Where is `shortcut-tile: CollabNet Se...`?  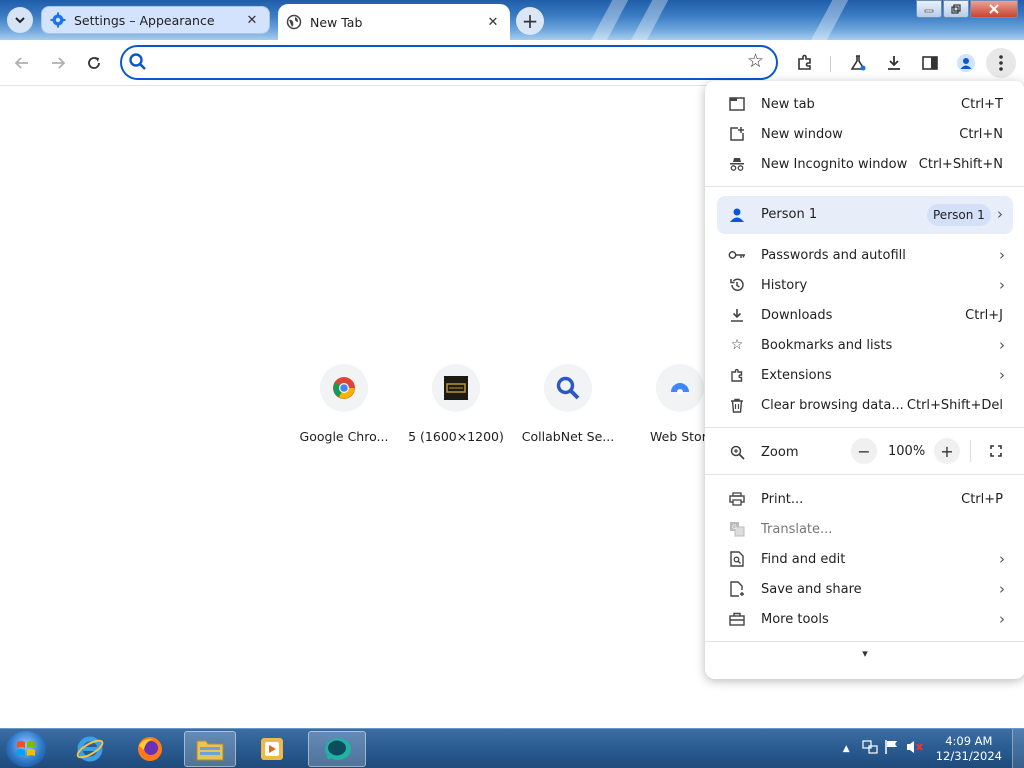
shortcut-tile: CollabNet Se... is located at coordinates (568, 404).